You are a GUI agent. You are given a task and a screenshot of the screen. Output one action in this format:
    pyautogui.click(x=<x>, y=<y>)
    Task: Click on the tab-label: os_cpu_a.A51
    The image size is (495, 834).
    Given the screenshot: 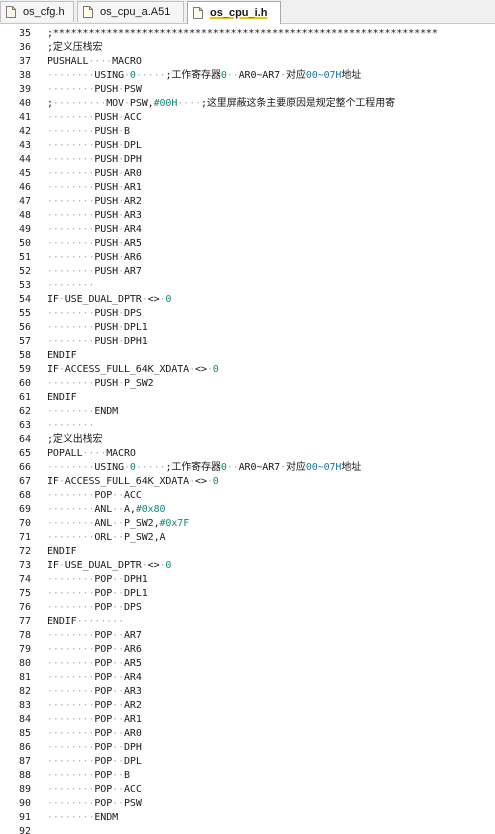 What is the action you would take?
    pyautogui.click(x=135, y=12)
    